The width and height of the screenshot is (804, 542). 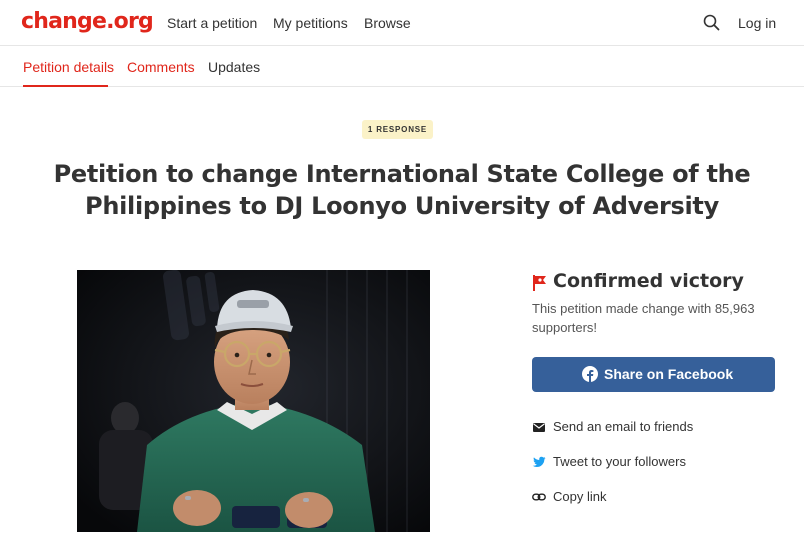 I want to click on share-facebook-button: Share on Facebook, so click(x=653, y=374).